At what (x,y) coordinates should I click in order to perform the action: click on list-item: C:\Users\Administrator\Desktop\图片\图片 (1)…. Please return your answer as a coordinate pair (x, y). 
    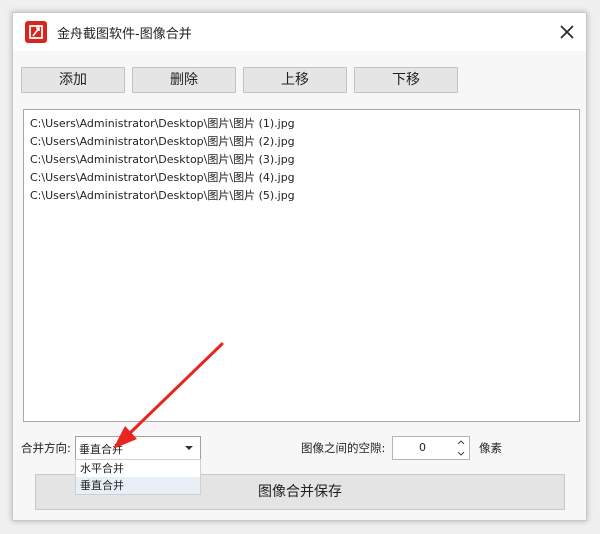
    Looking at the image, I should click on (162, 123).